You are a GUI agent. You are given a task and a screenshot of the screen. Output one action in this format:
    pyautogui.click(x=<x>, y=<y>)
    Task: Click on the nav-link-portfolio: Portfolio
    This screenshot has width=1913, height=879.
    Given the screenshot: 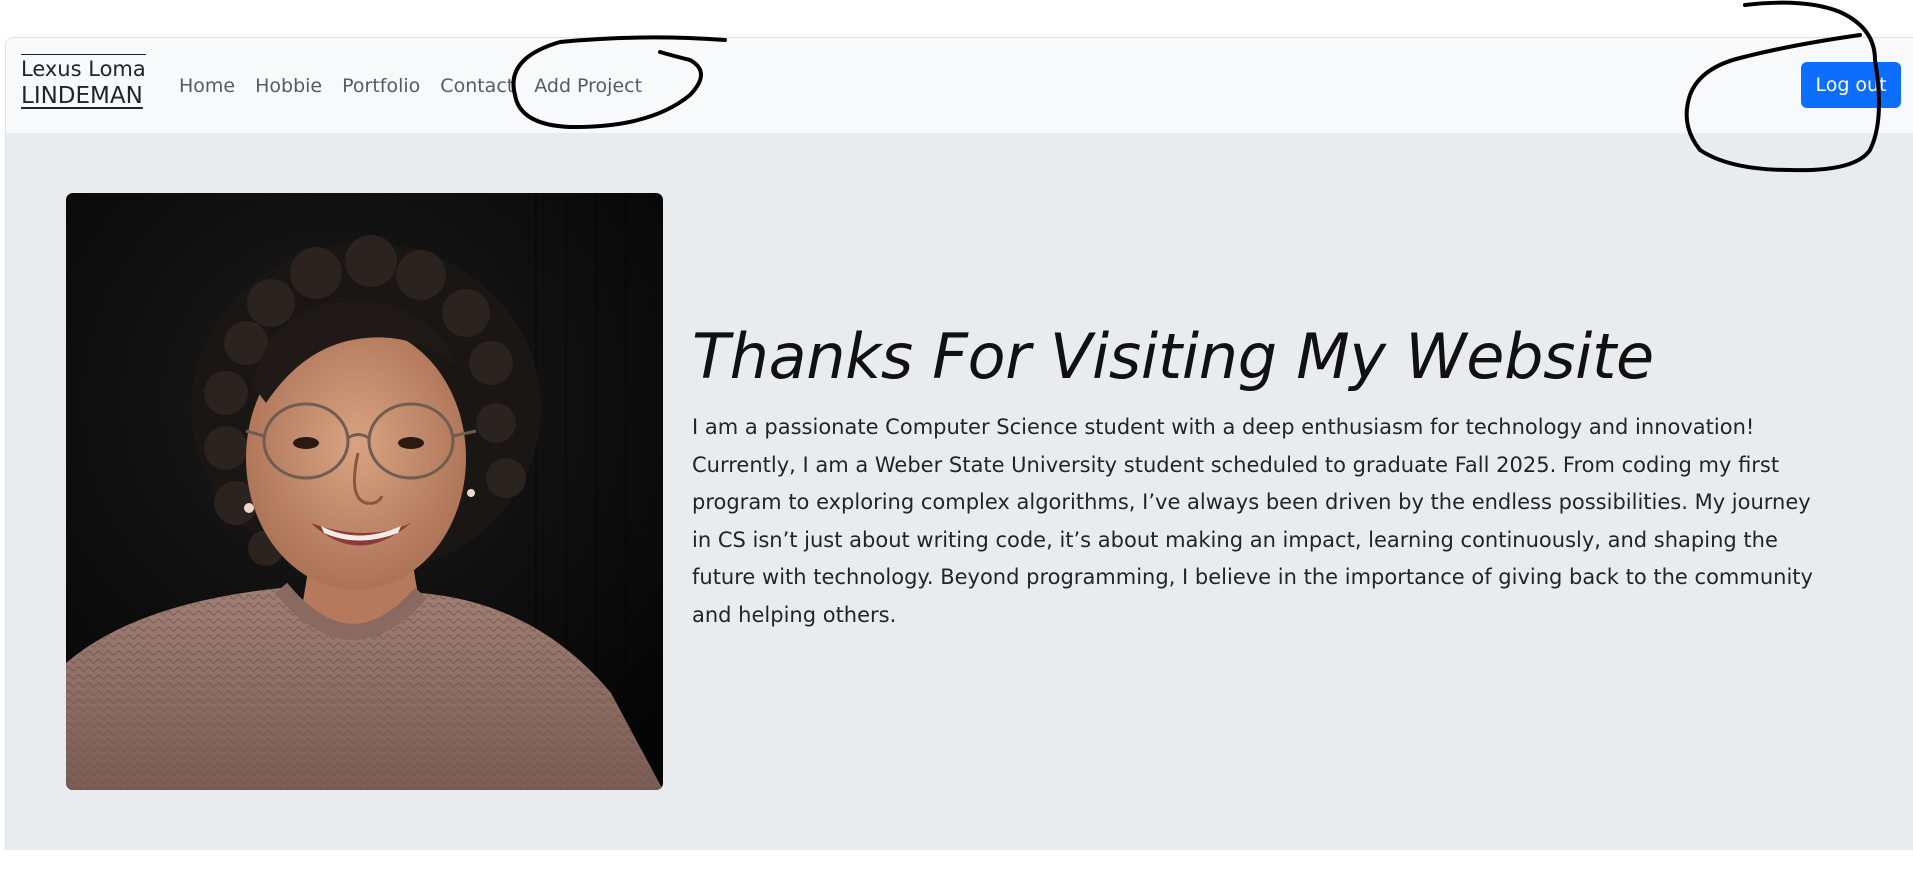 What is the action you would take?
    pyautogui.click(x=381, y=86)
    